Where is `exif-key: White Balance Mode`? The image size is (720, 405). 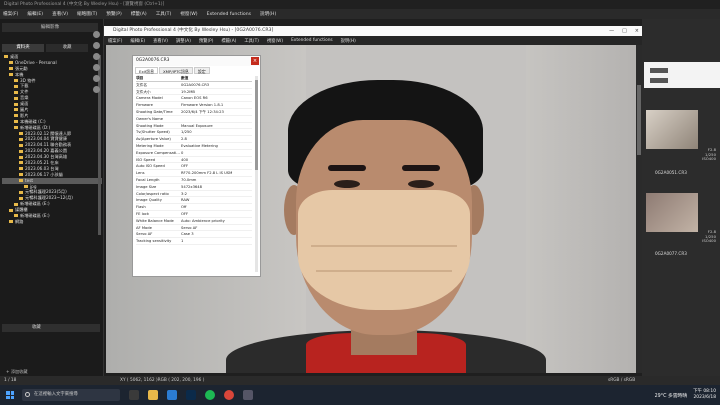 exif-key: White Balance Mode is located at coordinates (155, 220).